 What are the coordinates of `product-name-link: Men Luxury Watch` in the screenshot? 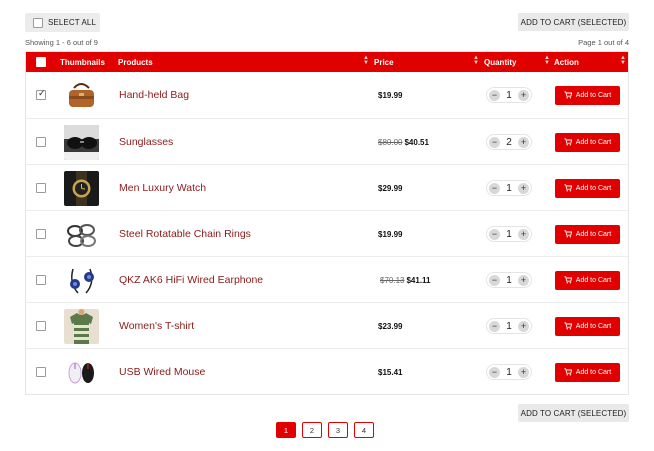 It's located at (162, 188).